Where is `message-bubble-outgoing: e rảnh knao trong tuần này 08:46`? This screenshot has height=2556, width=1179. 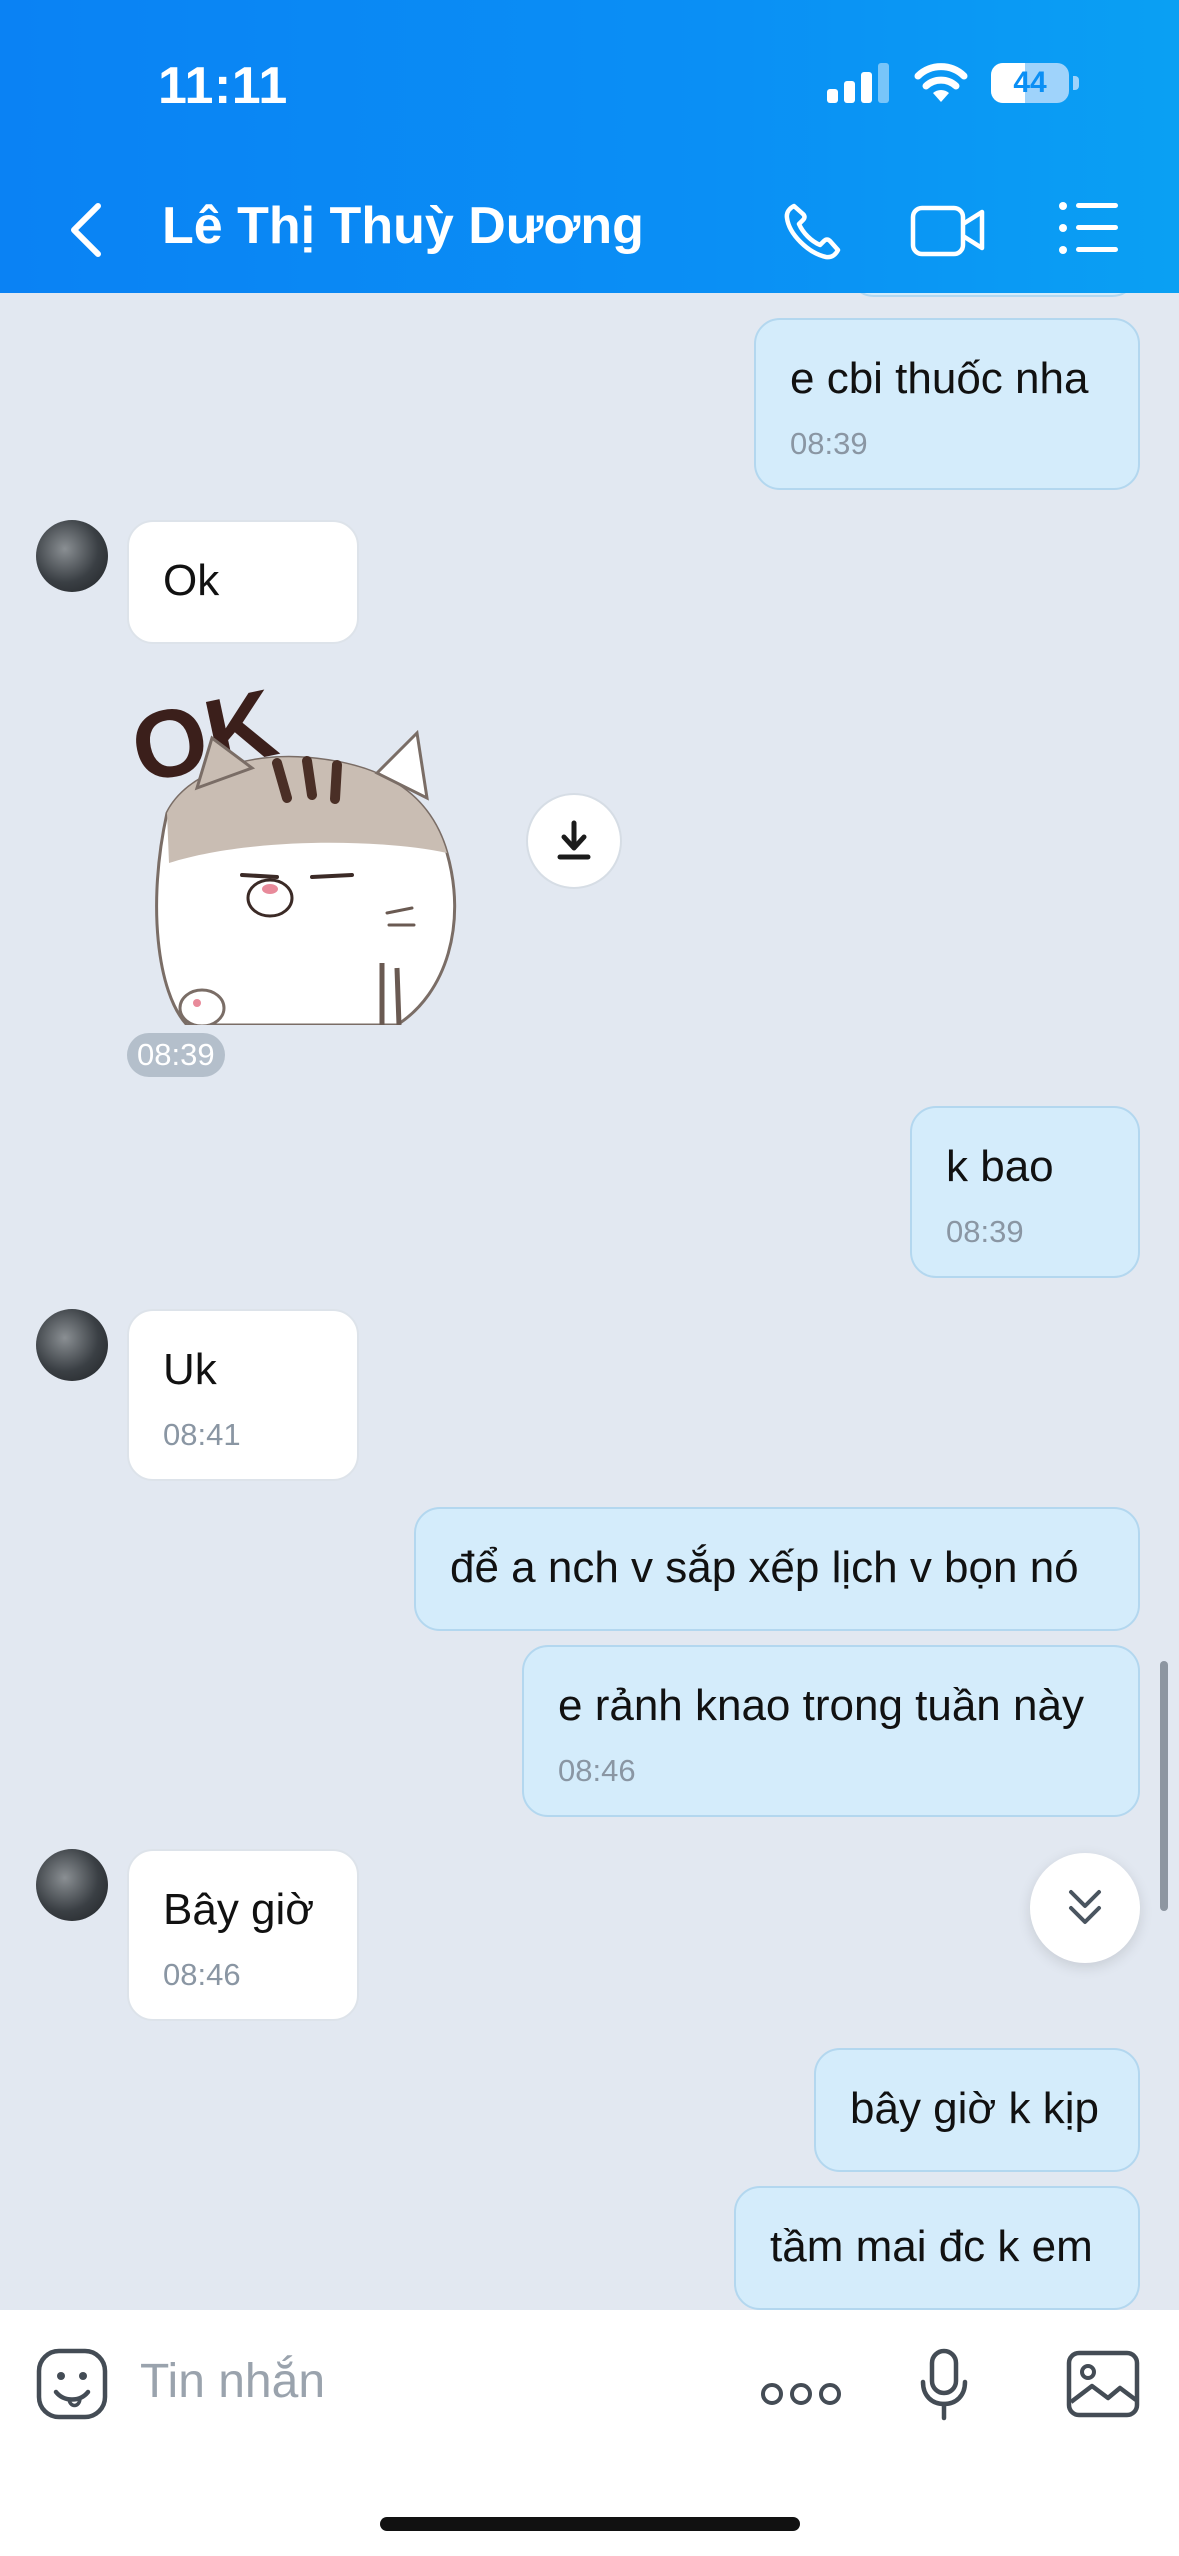
message-bubble-outgoing: e rảnh knao trong tuần này 08:46 is located at coordinates (831, 1731).